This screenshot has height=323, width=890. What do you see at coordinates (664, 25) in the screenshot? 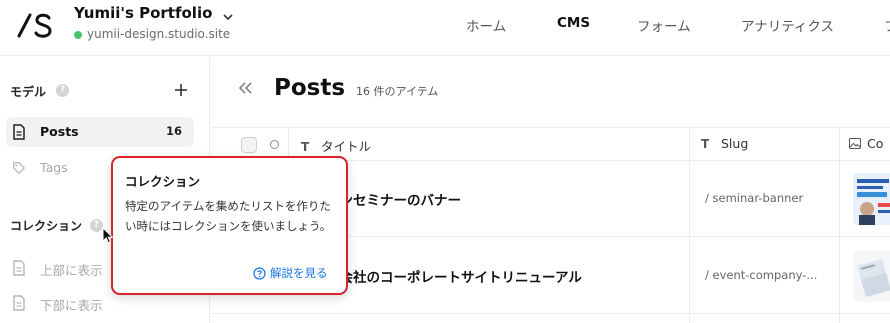
I see `tab-form: フォーム` at bounding box center [664, 25].